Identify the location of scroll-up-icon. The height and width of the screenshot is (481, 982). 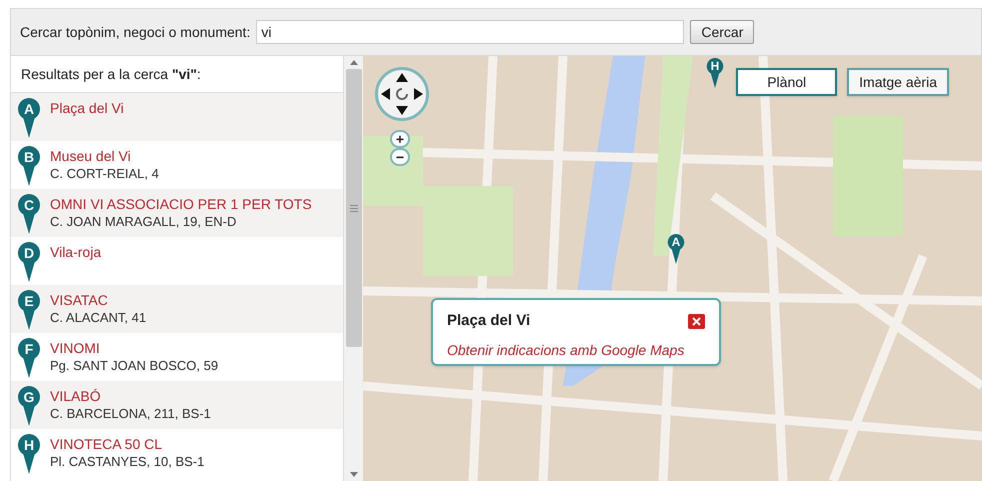
(354, 62).